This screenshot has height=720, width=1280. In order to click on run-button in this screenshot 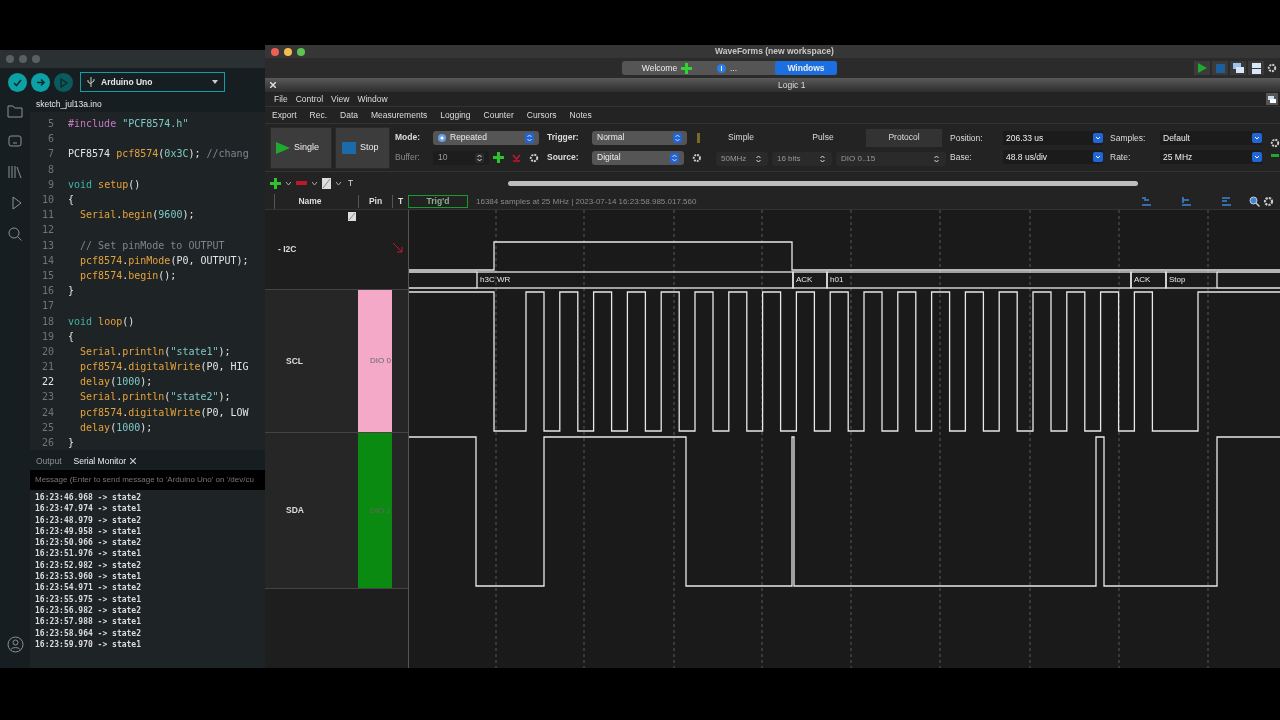, I will do `click(1202, 68)`.